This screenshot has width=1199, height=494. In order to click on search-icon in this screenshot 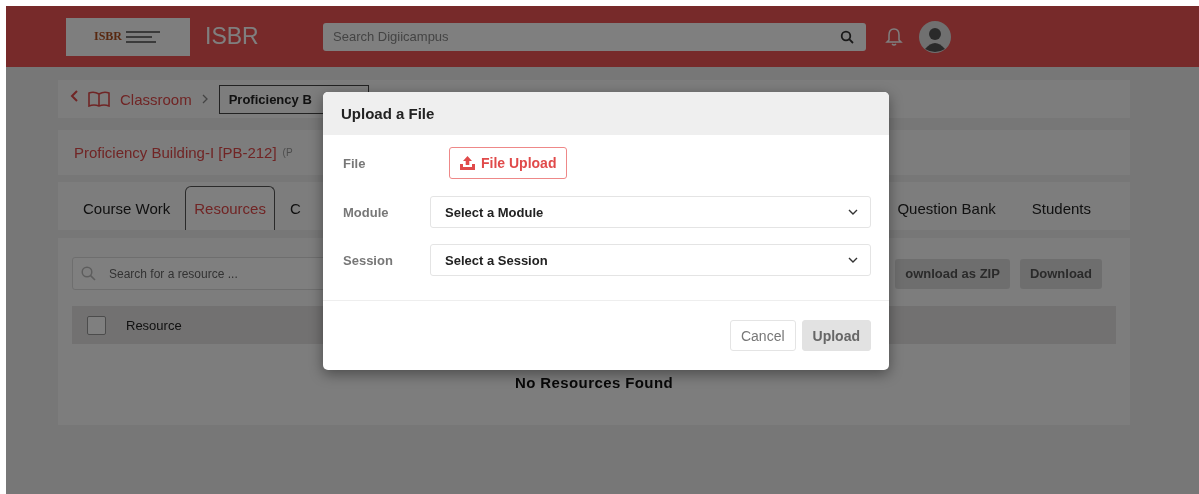, I will do `click(847, 36)`.